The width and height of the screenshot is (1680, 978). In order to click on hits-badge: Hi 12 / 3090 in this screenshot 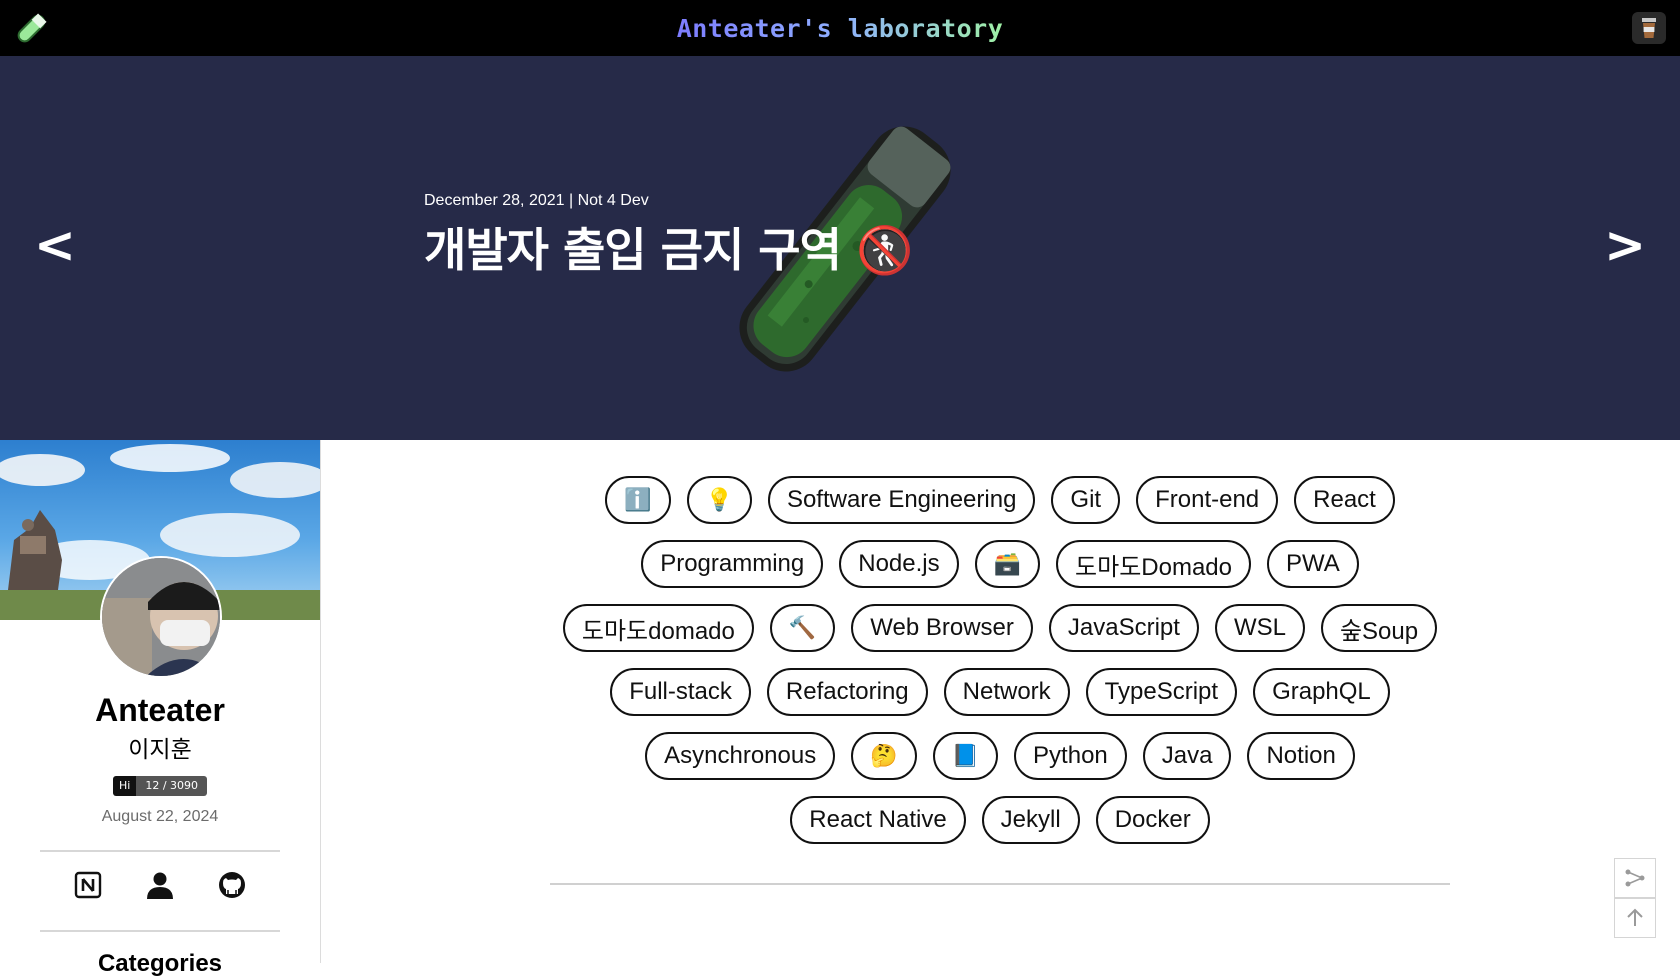, I will do `click(160, 786)`.